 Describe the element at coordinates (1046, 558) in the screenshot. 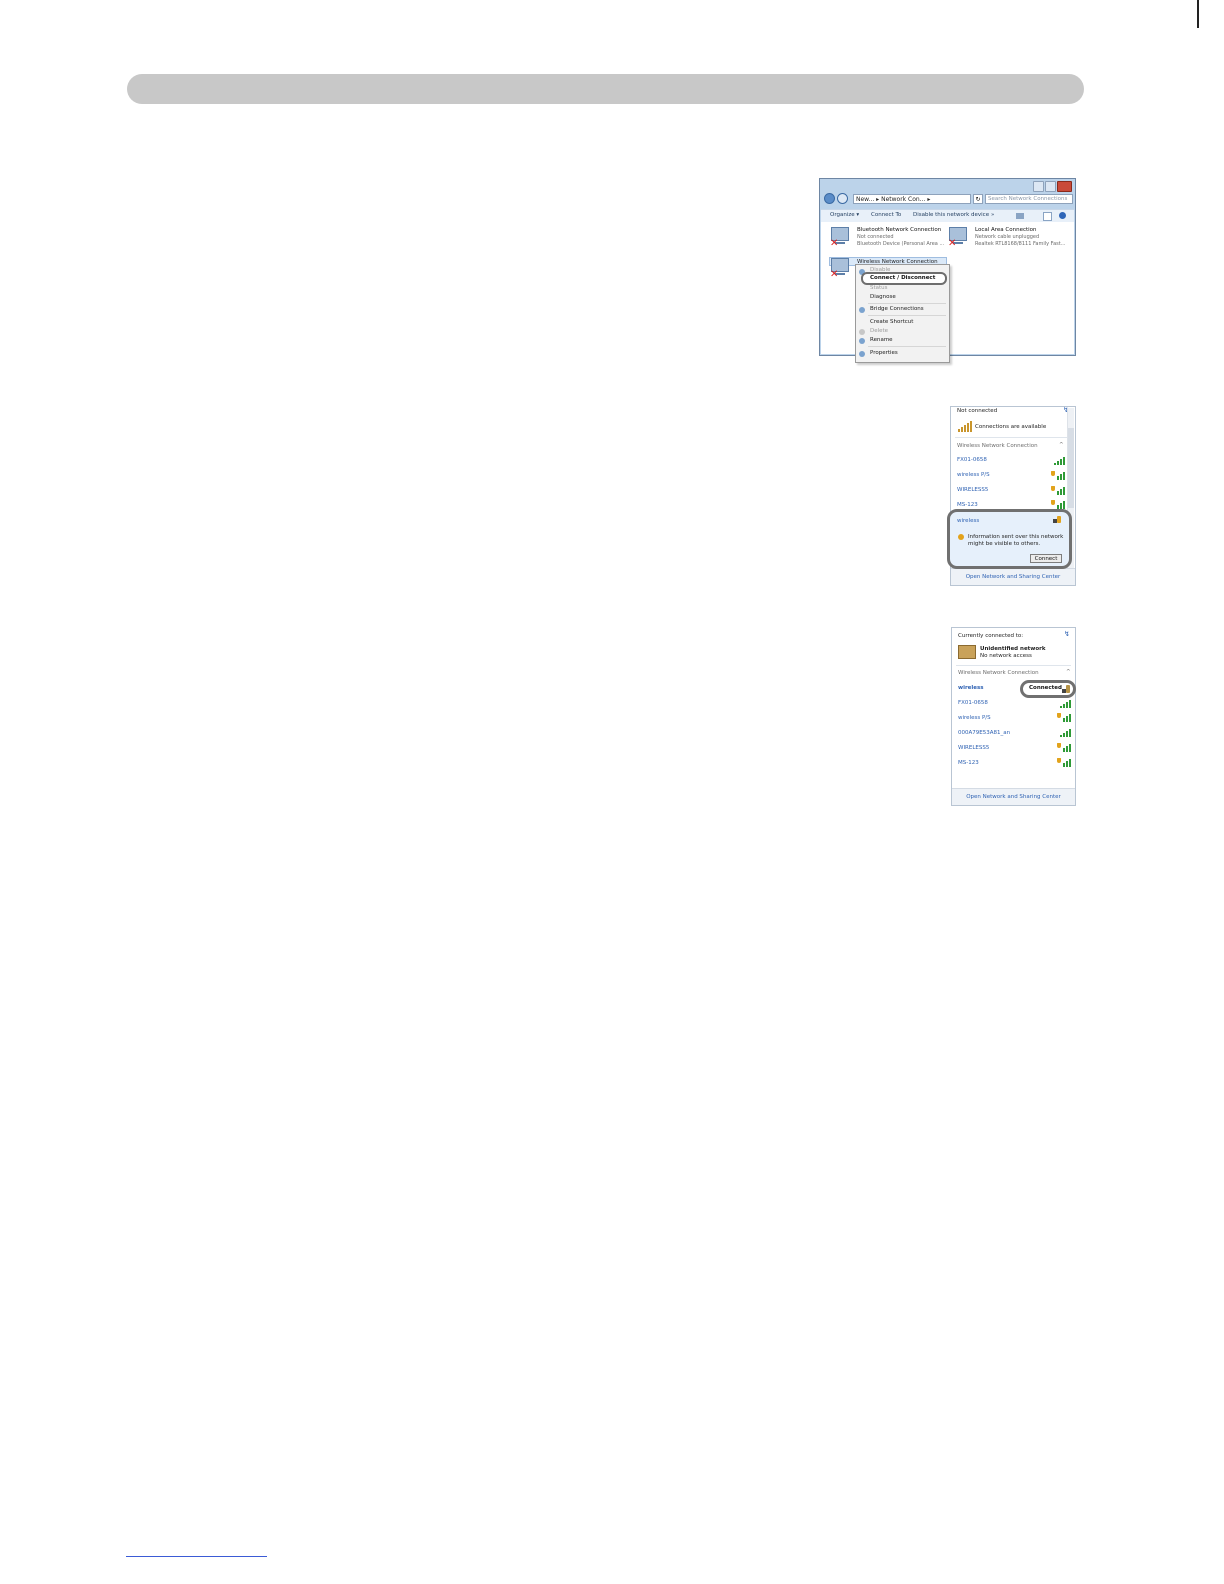

I see `connect-button: Connect` at that location.